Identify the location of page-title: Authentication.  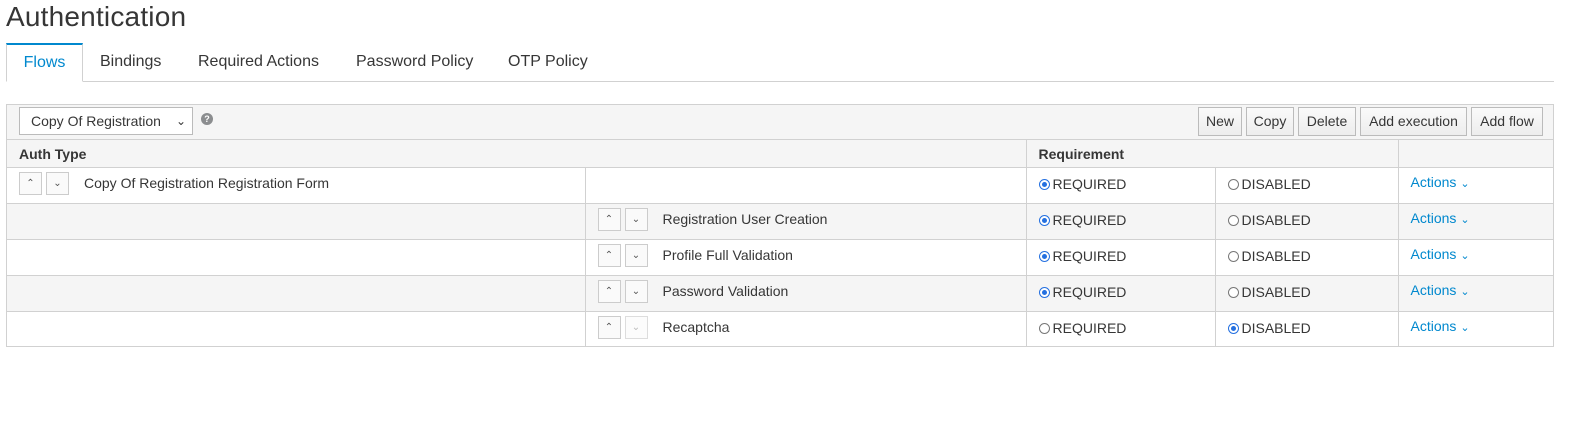
(96, 16).